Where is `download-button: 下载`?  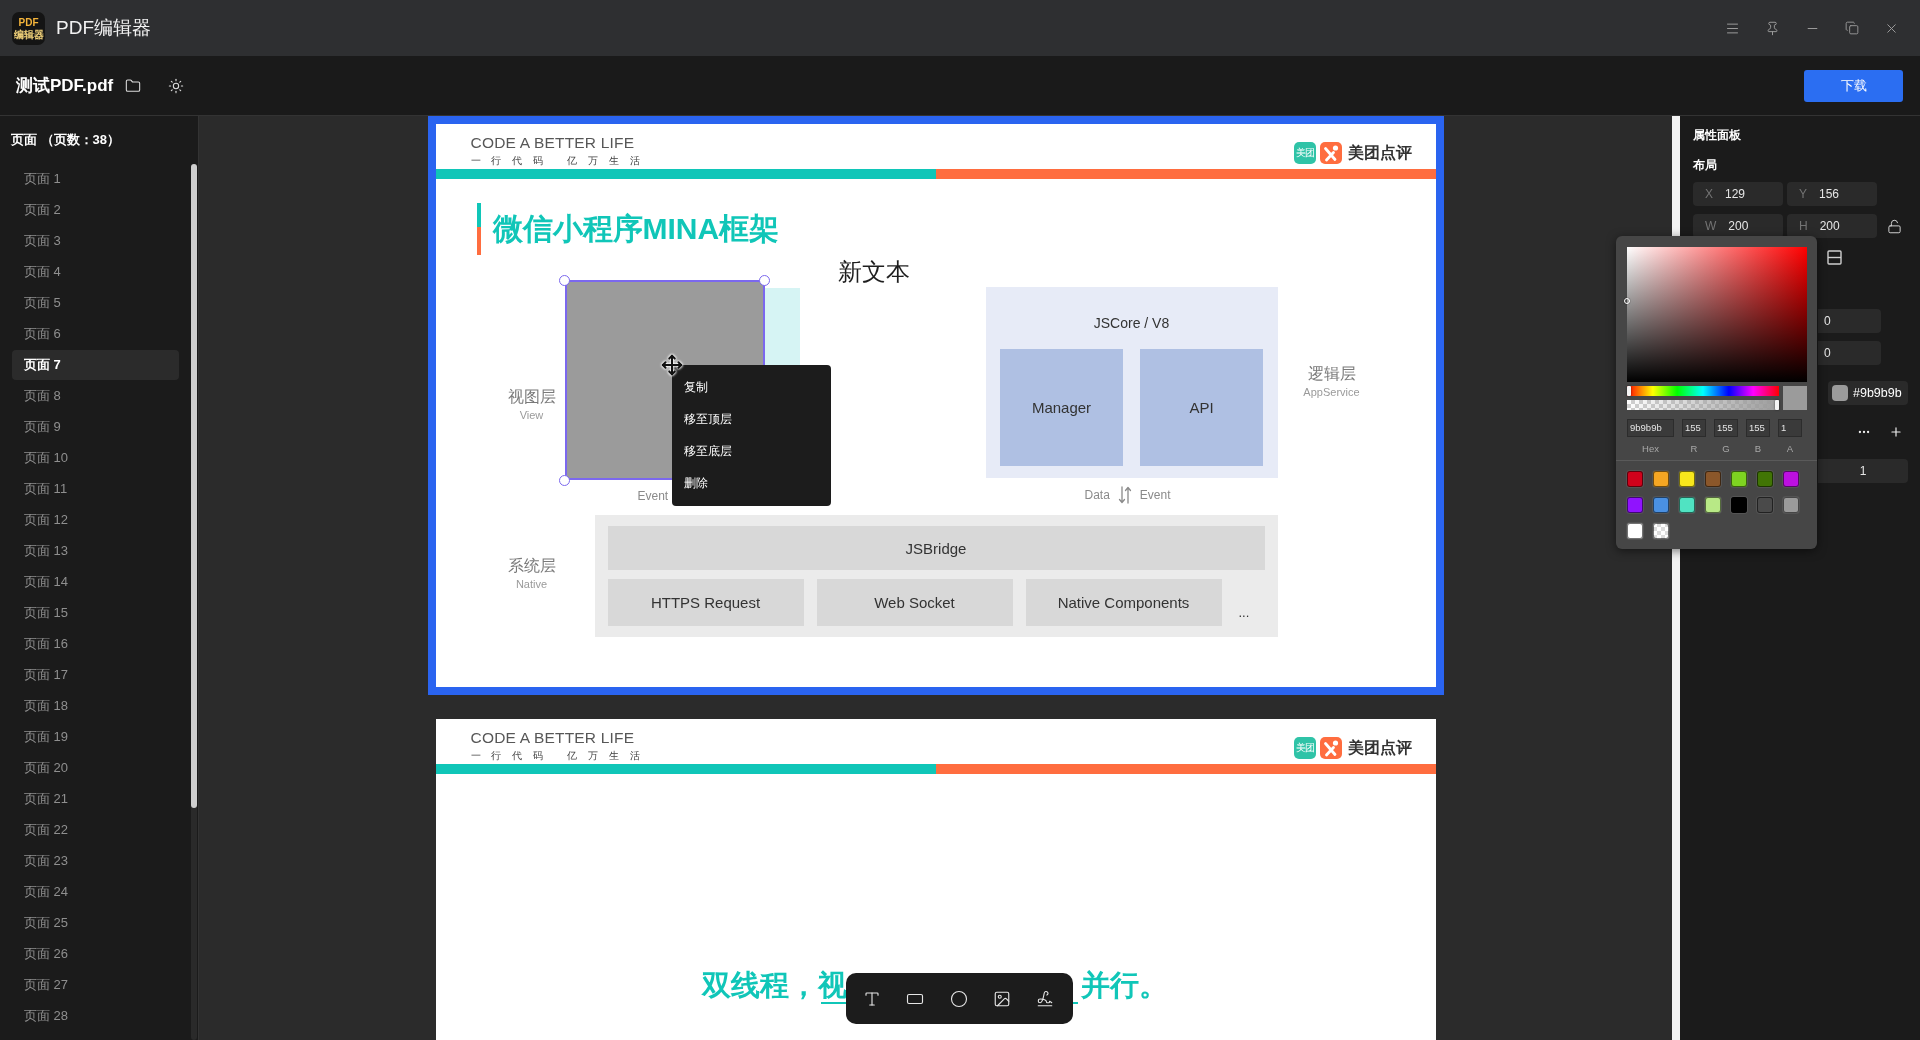 download-button: 下载 is located at coordinates (1853, 85).